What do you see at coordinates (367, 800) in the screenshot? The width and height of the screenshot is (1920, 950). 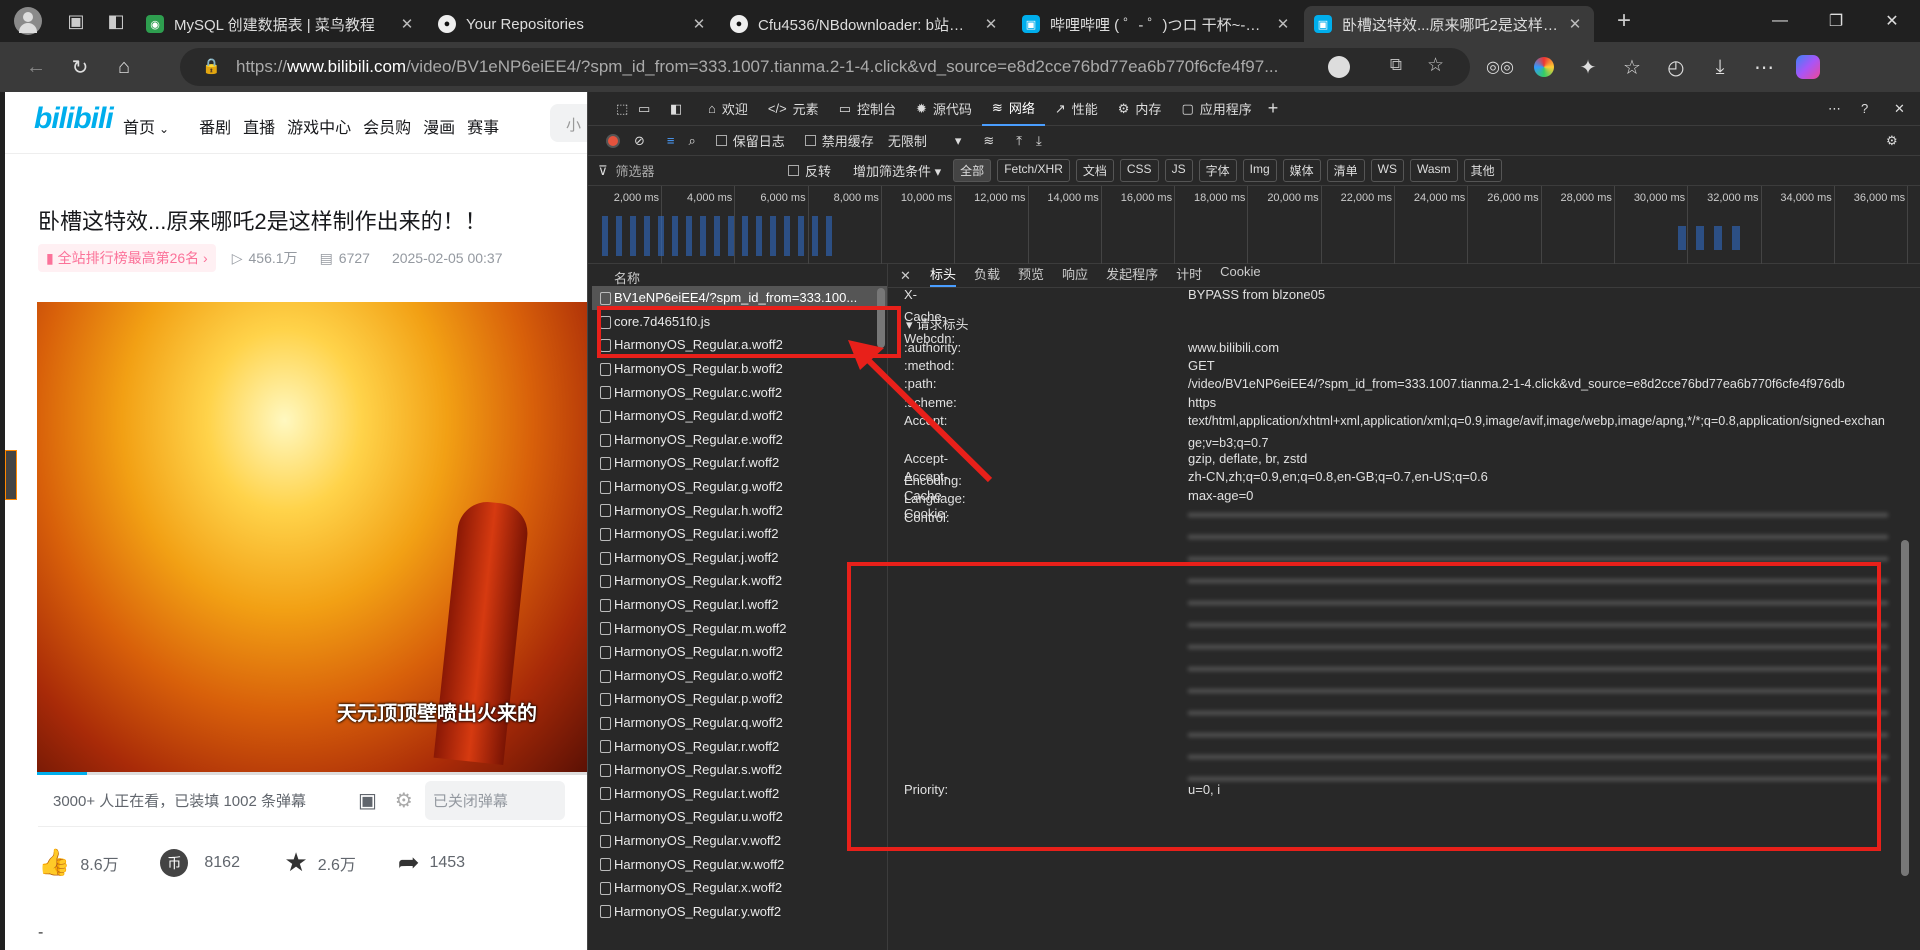 I see `danmaku-toggle-icon: ▣` at bounding box center [367, 800].